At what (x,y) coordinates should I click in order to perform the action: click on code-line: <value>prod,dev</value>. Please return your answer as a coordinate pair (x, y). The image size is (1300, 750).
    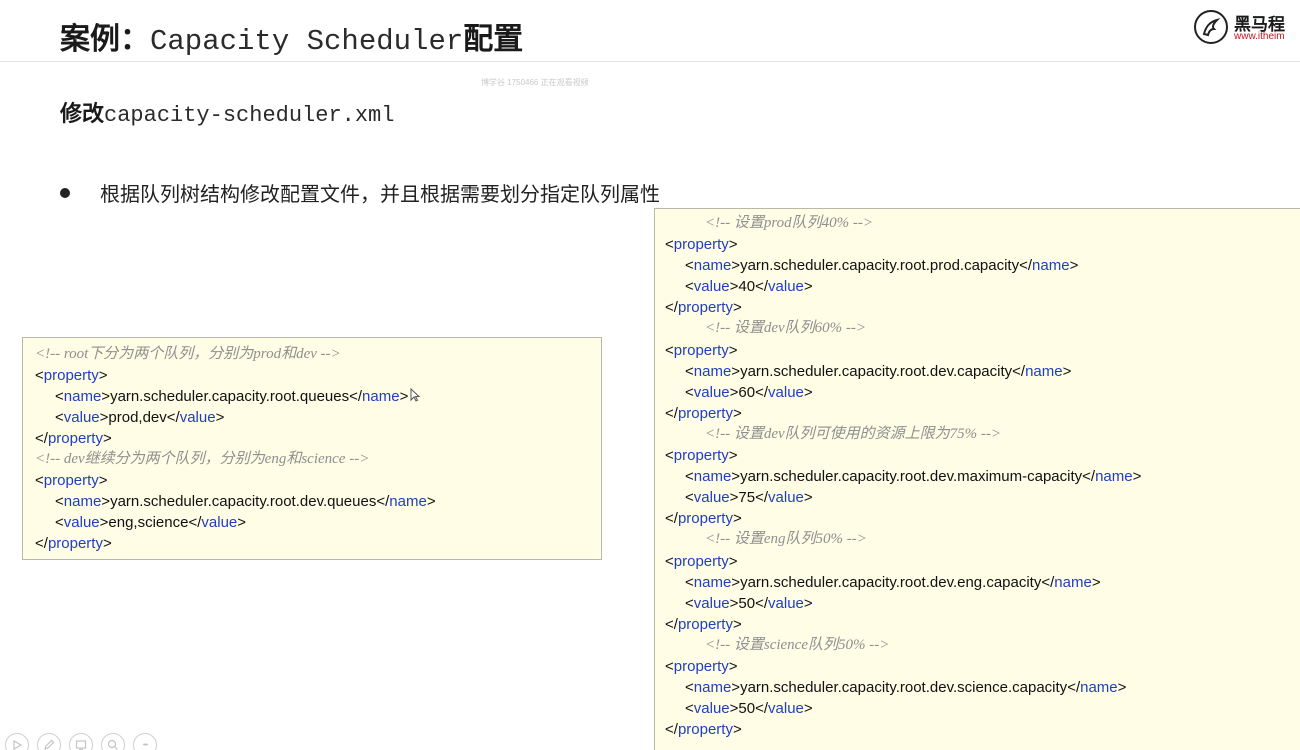
    Looking at the image, I should click on (140, 417).